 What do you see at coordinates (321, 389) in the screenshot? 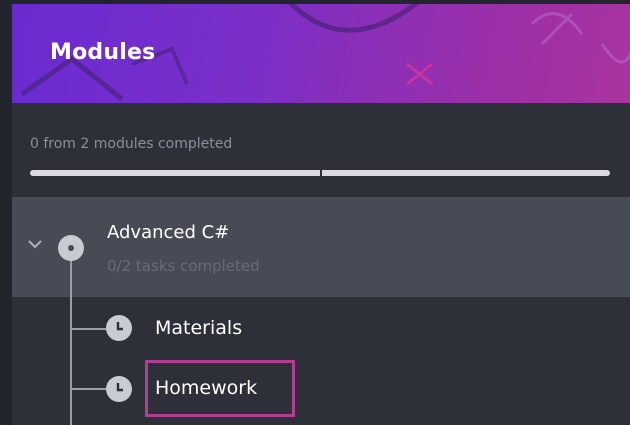
I see `task-item-homework: Homework` at bounding box center [321, 389].